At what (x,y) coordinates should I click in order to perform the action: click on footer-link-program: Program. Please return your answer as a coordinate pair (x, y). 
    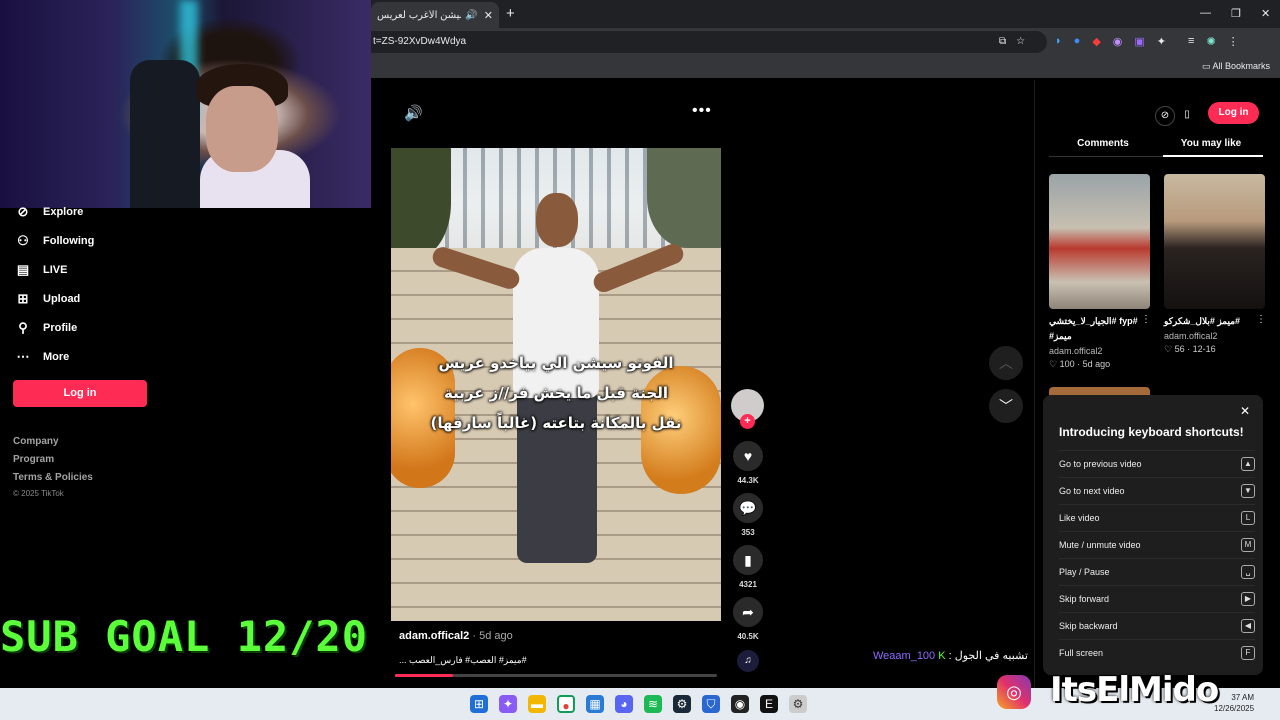
    Looking at the image, I should click on (33, 459).